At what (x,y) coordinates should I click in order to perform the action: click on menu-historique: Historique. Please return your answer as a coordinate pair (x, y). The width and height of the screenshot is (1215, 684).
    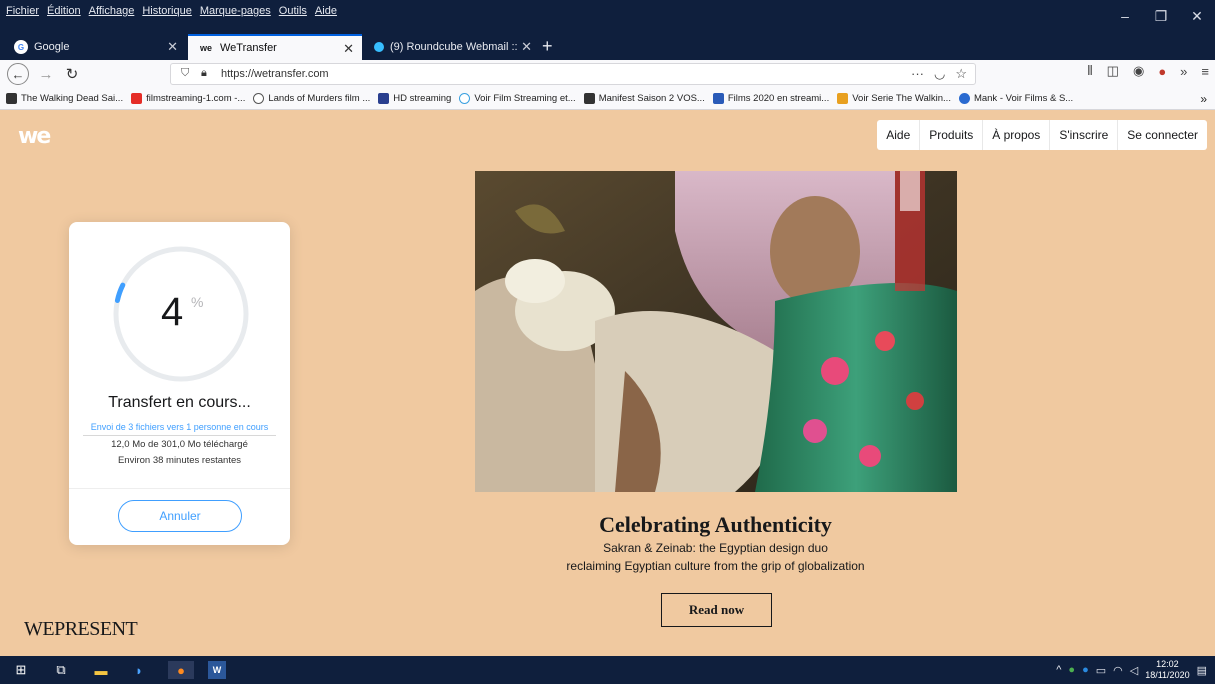
    Looking at the image, I should click on (167, 11).